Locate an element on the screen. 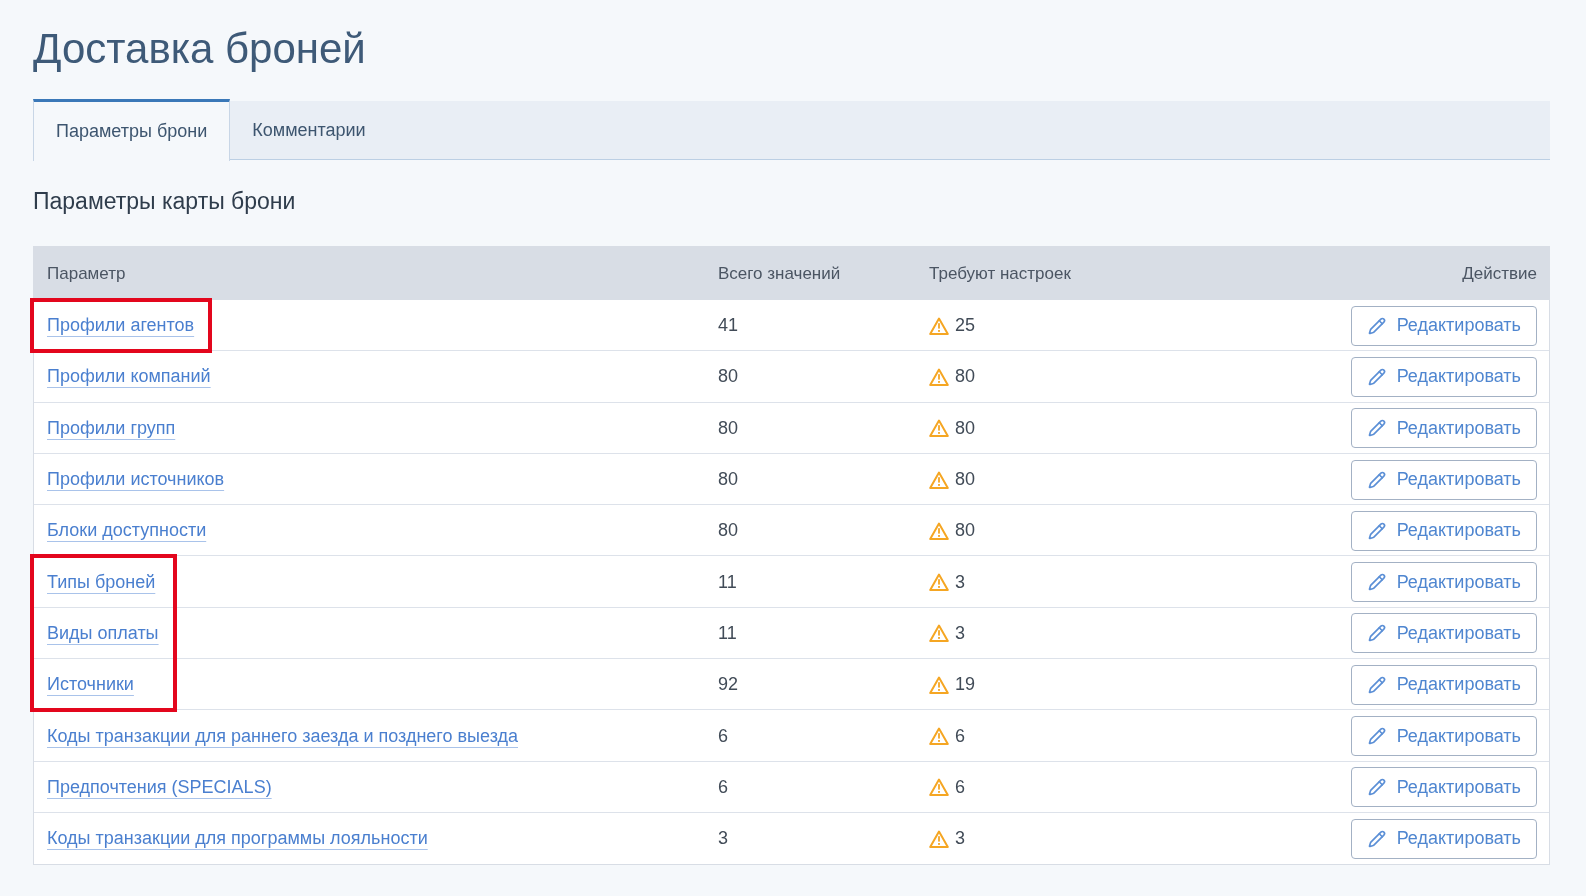  total-count: 41 is located at coordinates (728, 326).